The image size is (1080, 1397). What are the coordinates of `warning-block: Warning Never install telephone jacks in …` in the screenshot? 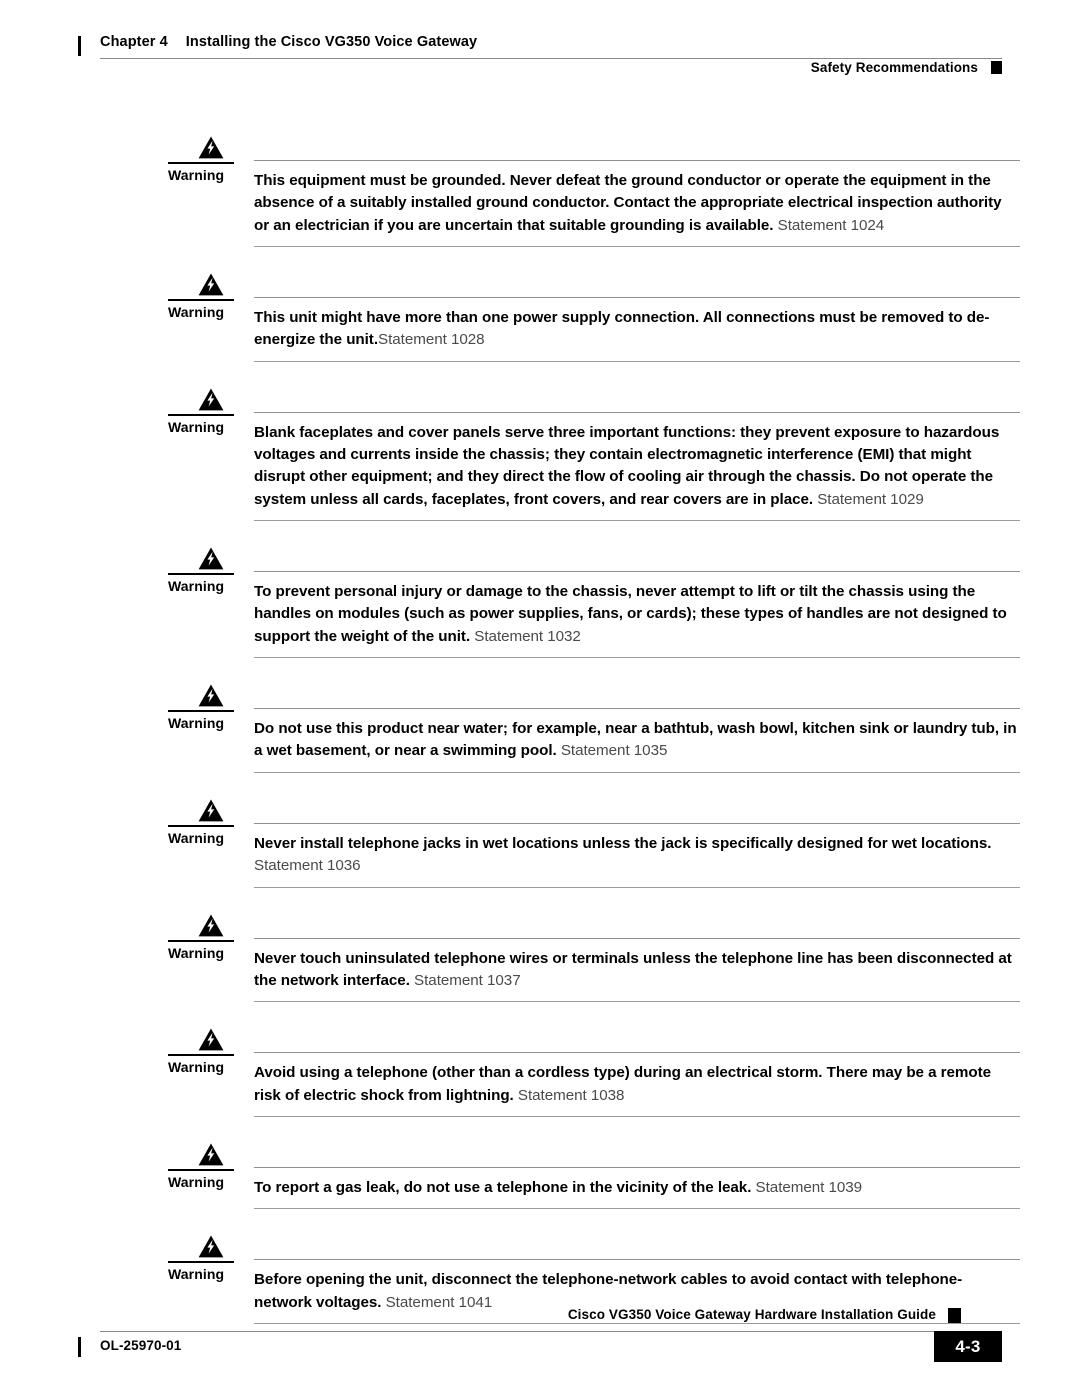 It's located at (594, 841).